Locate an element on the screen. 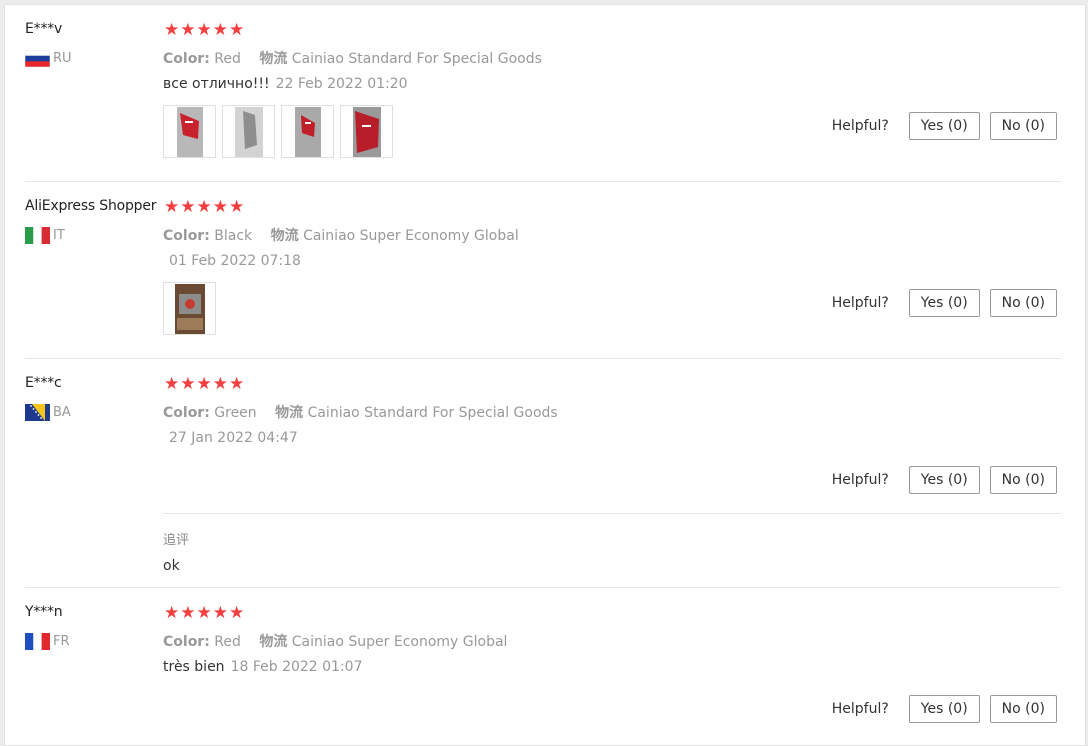  italy-flag-icon is located at coordinates (37, 235).